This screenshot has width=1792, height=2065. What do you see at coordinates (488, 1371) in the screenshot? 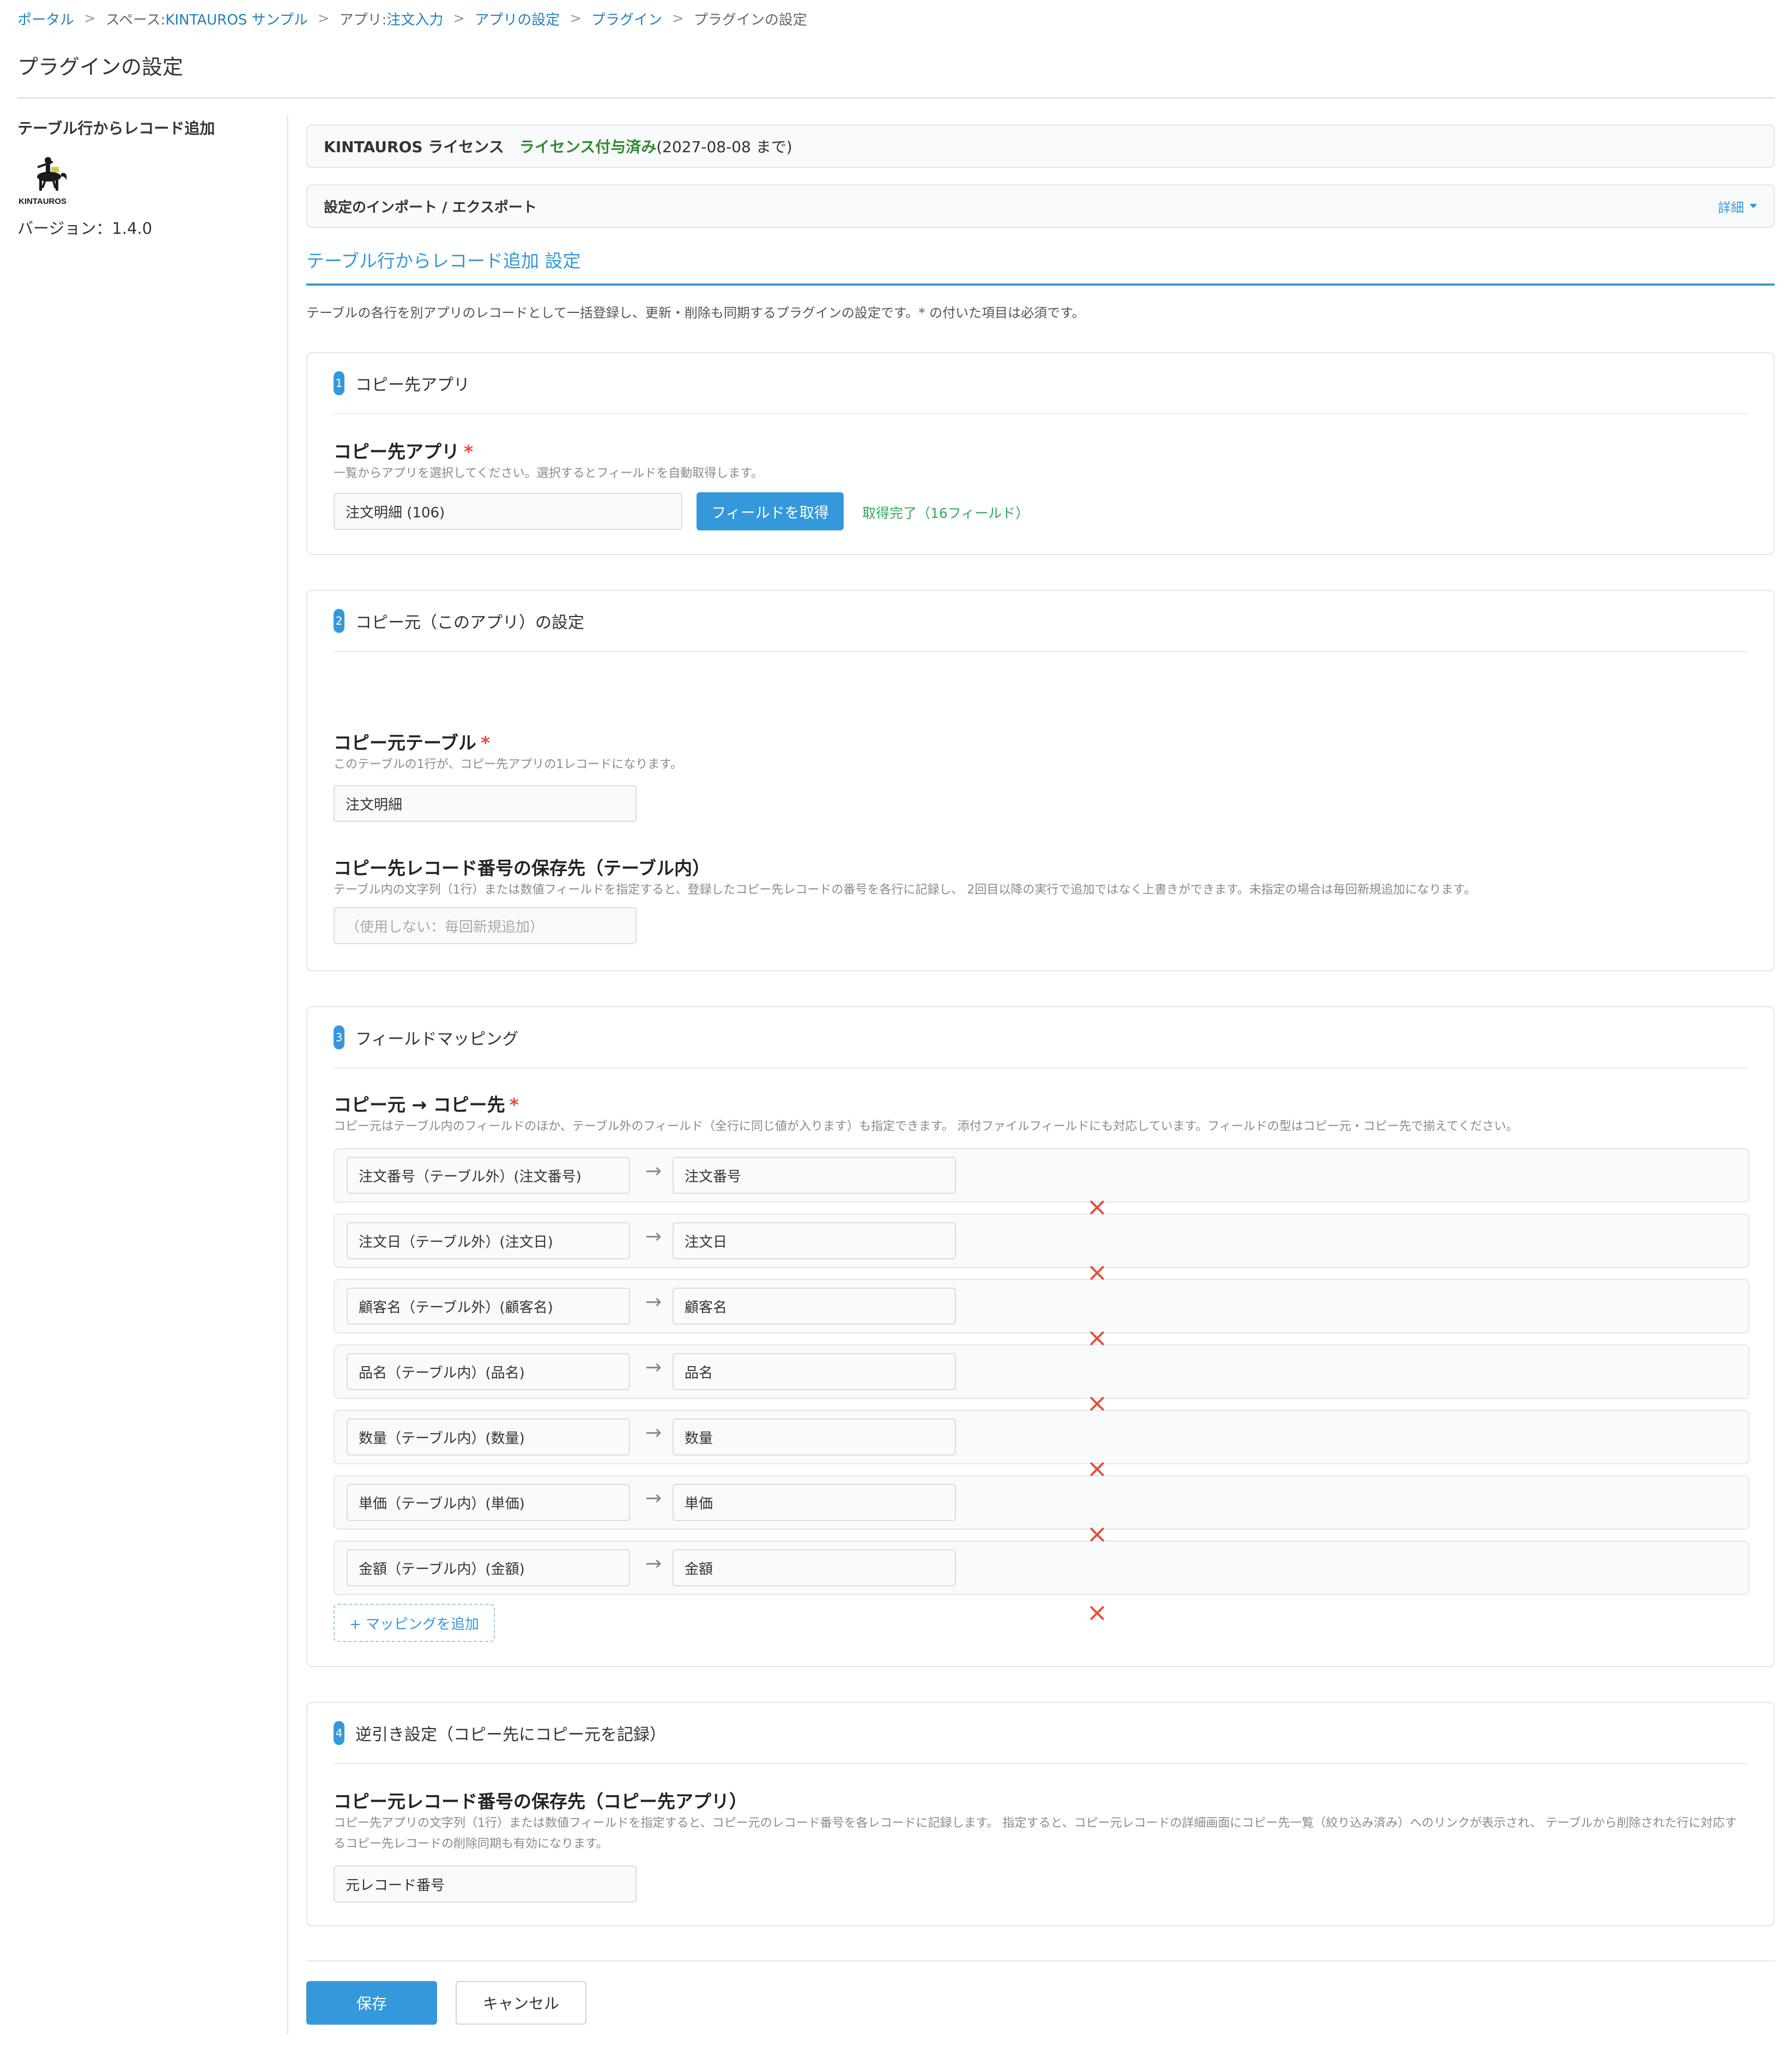
I see `mapping-source-select: 品名（テーブル内）(品名)` at bounding box center [488, 1371].